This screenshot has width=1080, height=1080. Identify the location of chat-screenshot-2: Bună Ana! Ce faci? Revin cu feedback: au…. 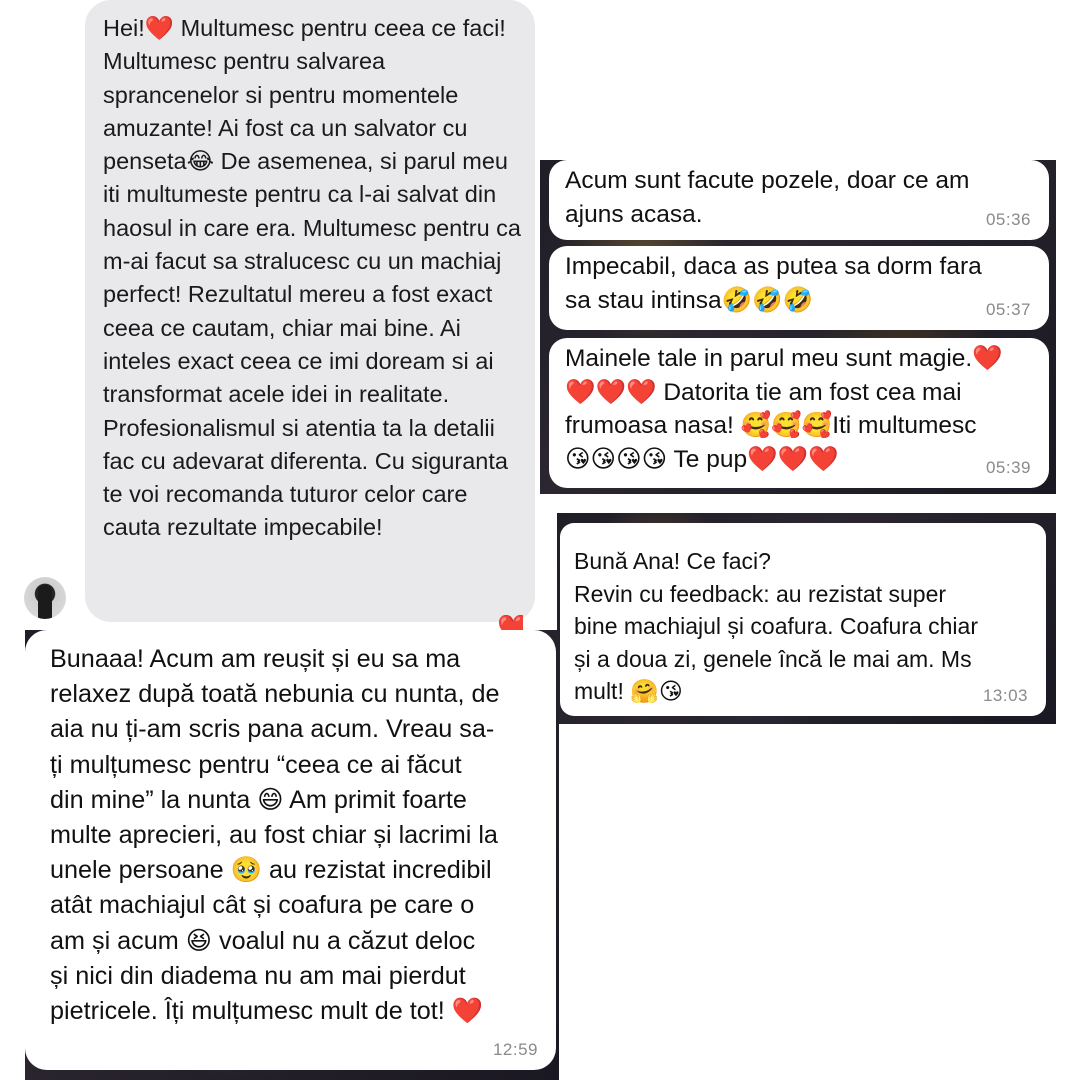
(806, 618).